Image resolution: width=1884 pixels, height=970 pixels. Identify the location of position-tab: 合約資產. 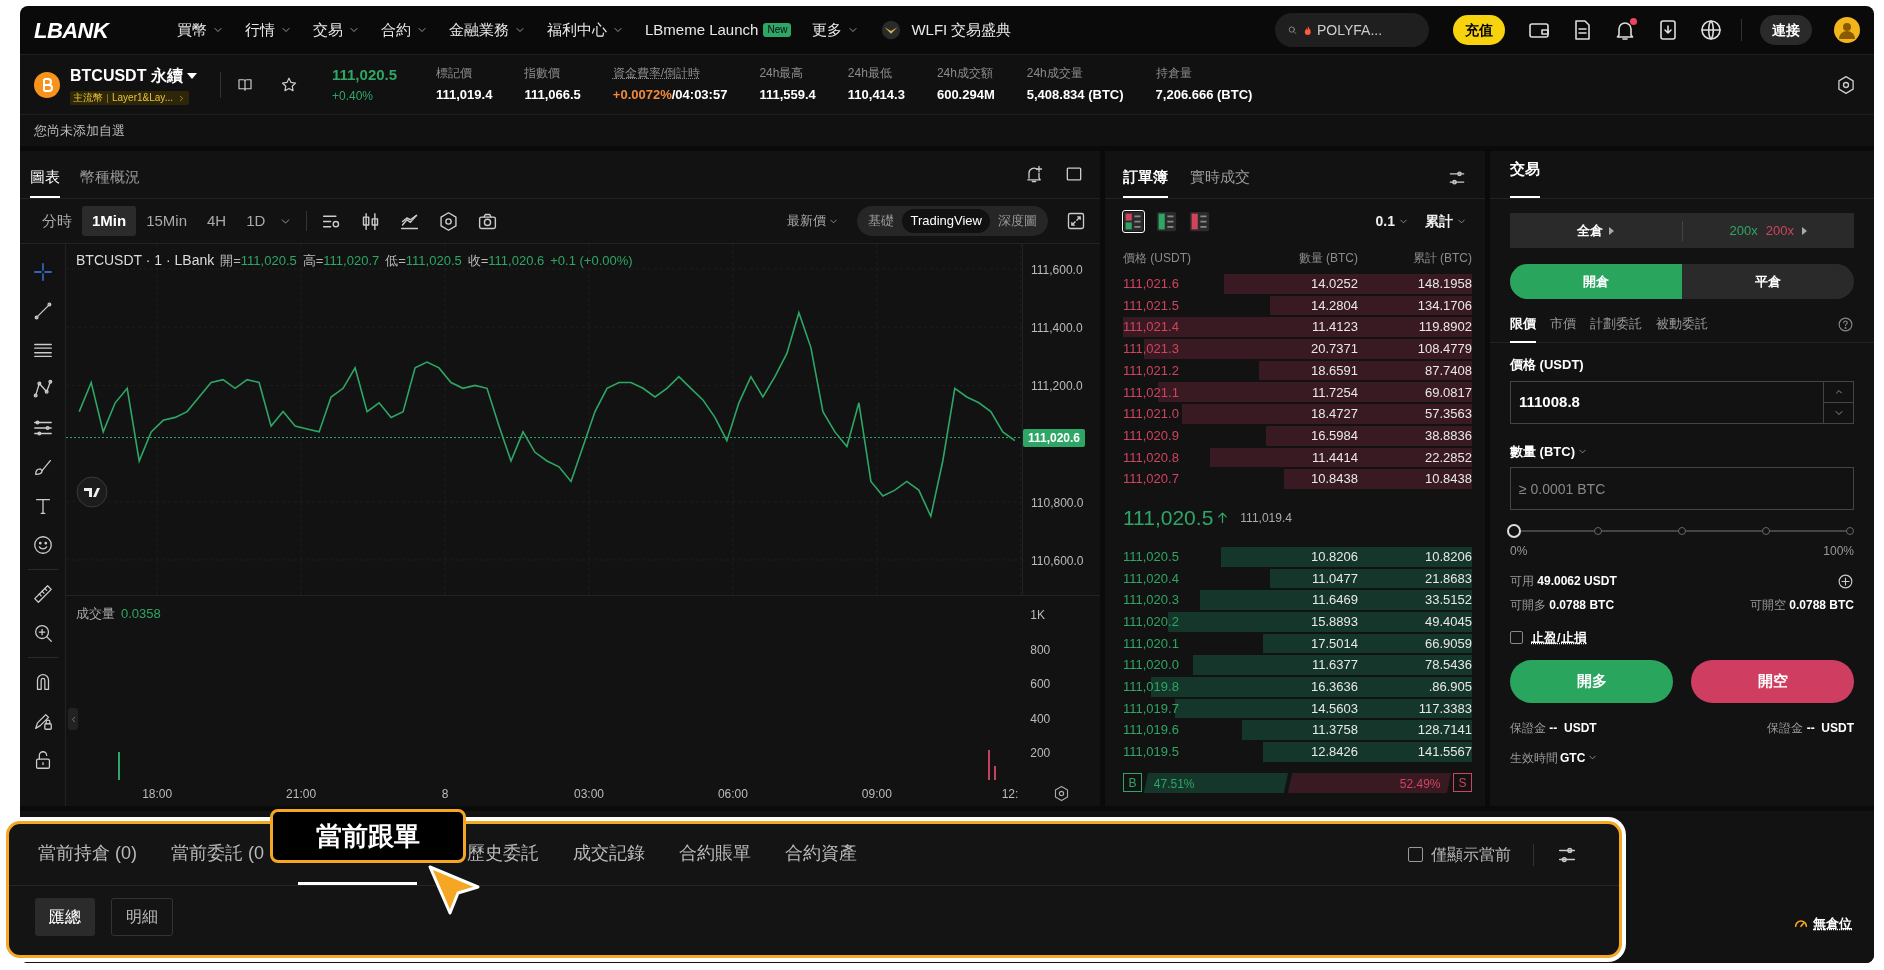
(821, 854).